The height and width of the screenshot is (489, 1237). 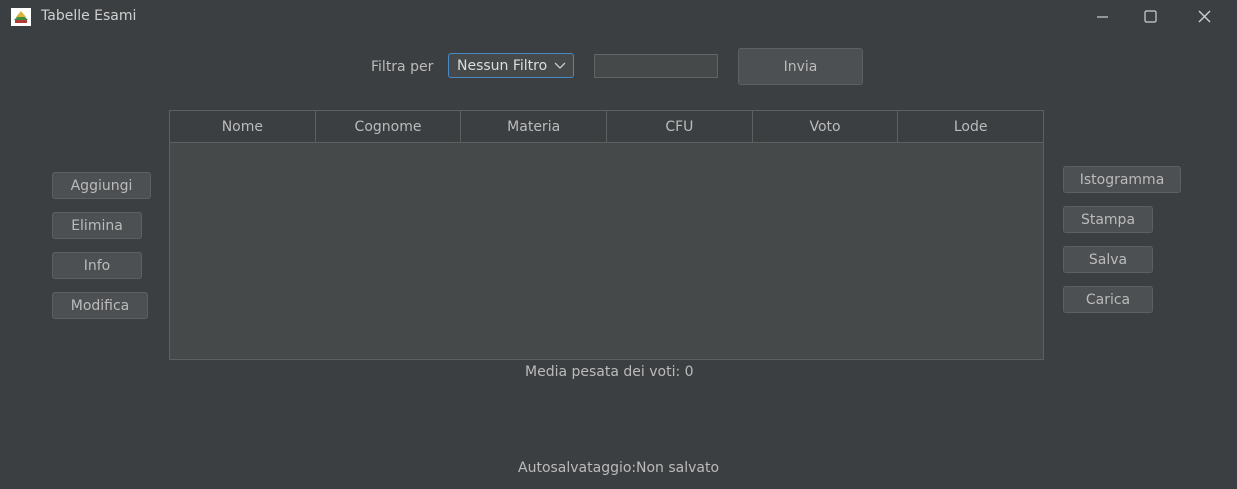 I want to click on minimize-button, so click(x=1102, y=17).